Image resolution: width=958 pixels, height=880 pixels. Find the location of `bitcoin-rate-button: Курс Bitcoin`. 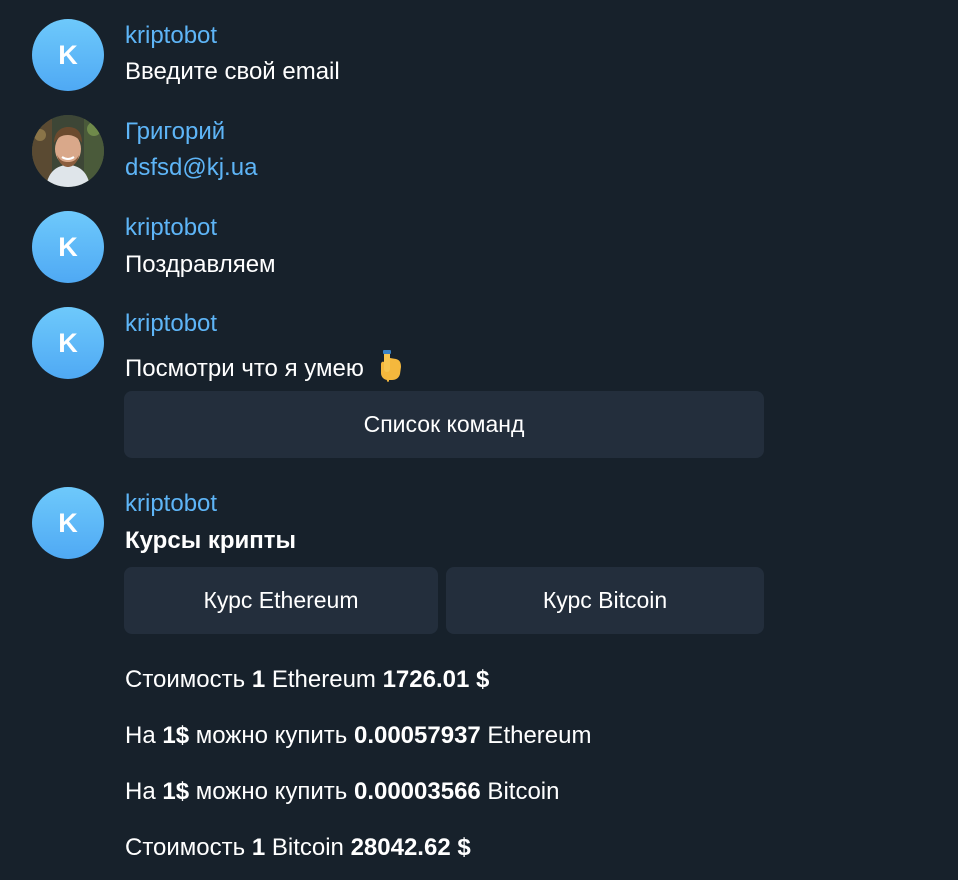

bitcoin-rate-button: Курс Bitcoin is located at coordinates (605, 600).